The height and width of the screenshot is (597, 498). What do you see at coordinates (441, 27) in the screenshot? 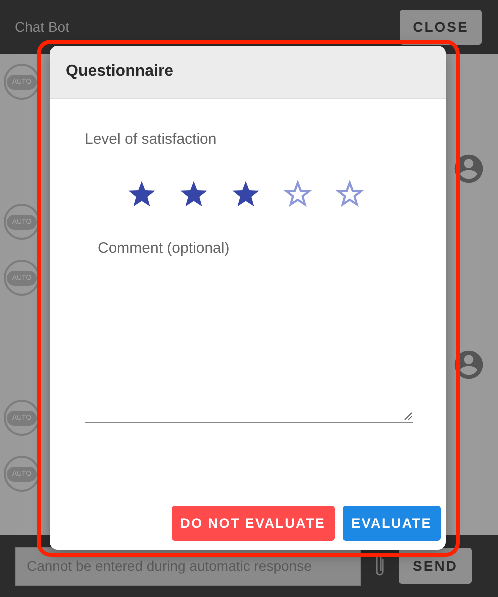
I see `close-button: CLOSE` at bounding box center [441, 27].